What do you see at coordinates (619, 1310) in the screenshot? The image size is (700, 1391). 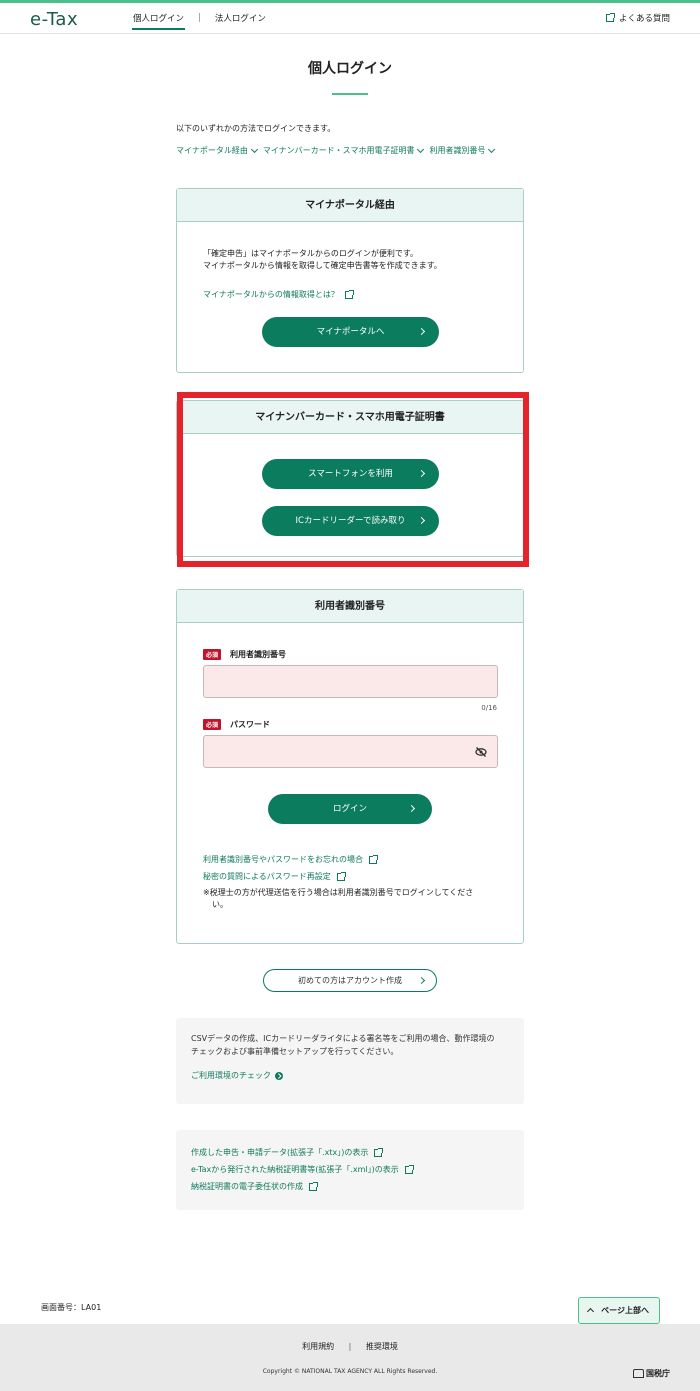 I see `page-top-button: ページ上部へ` at bounding box center [619, 1310].